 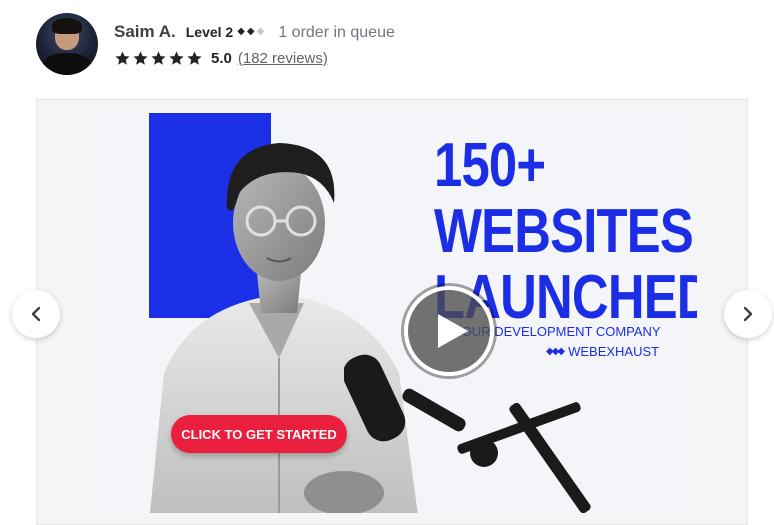 I want to click on play-icon, so click(x=452, y=331).